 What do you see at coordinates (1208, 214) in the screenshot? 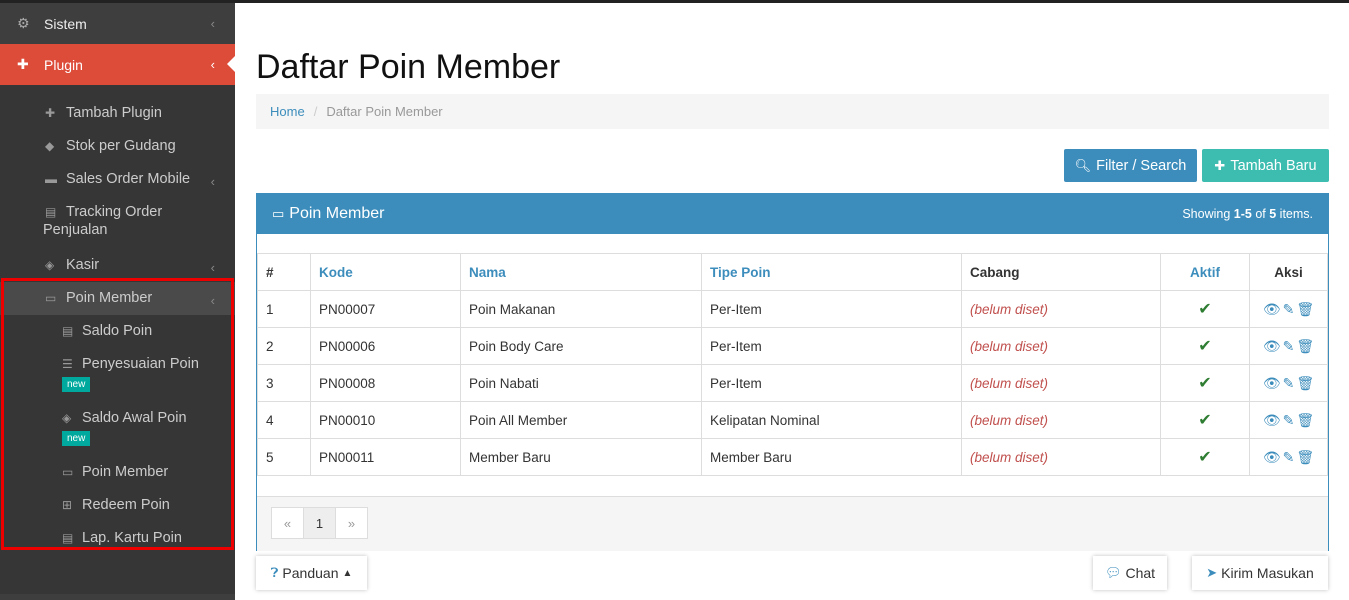
I see `summary-prefix: Showing` at bounding box center [1208, 214].